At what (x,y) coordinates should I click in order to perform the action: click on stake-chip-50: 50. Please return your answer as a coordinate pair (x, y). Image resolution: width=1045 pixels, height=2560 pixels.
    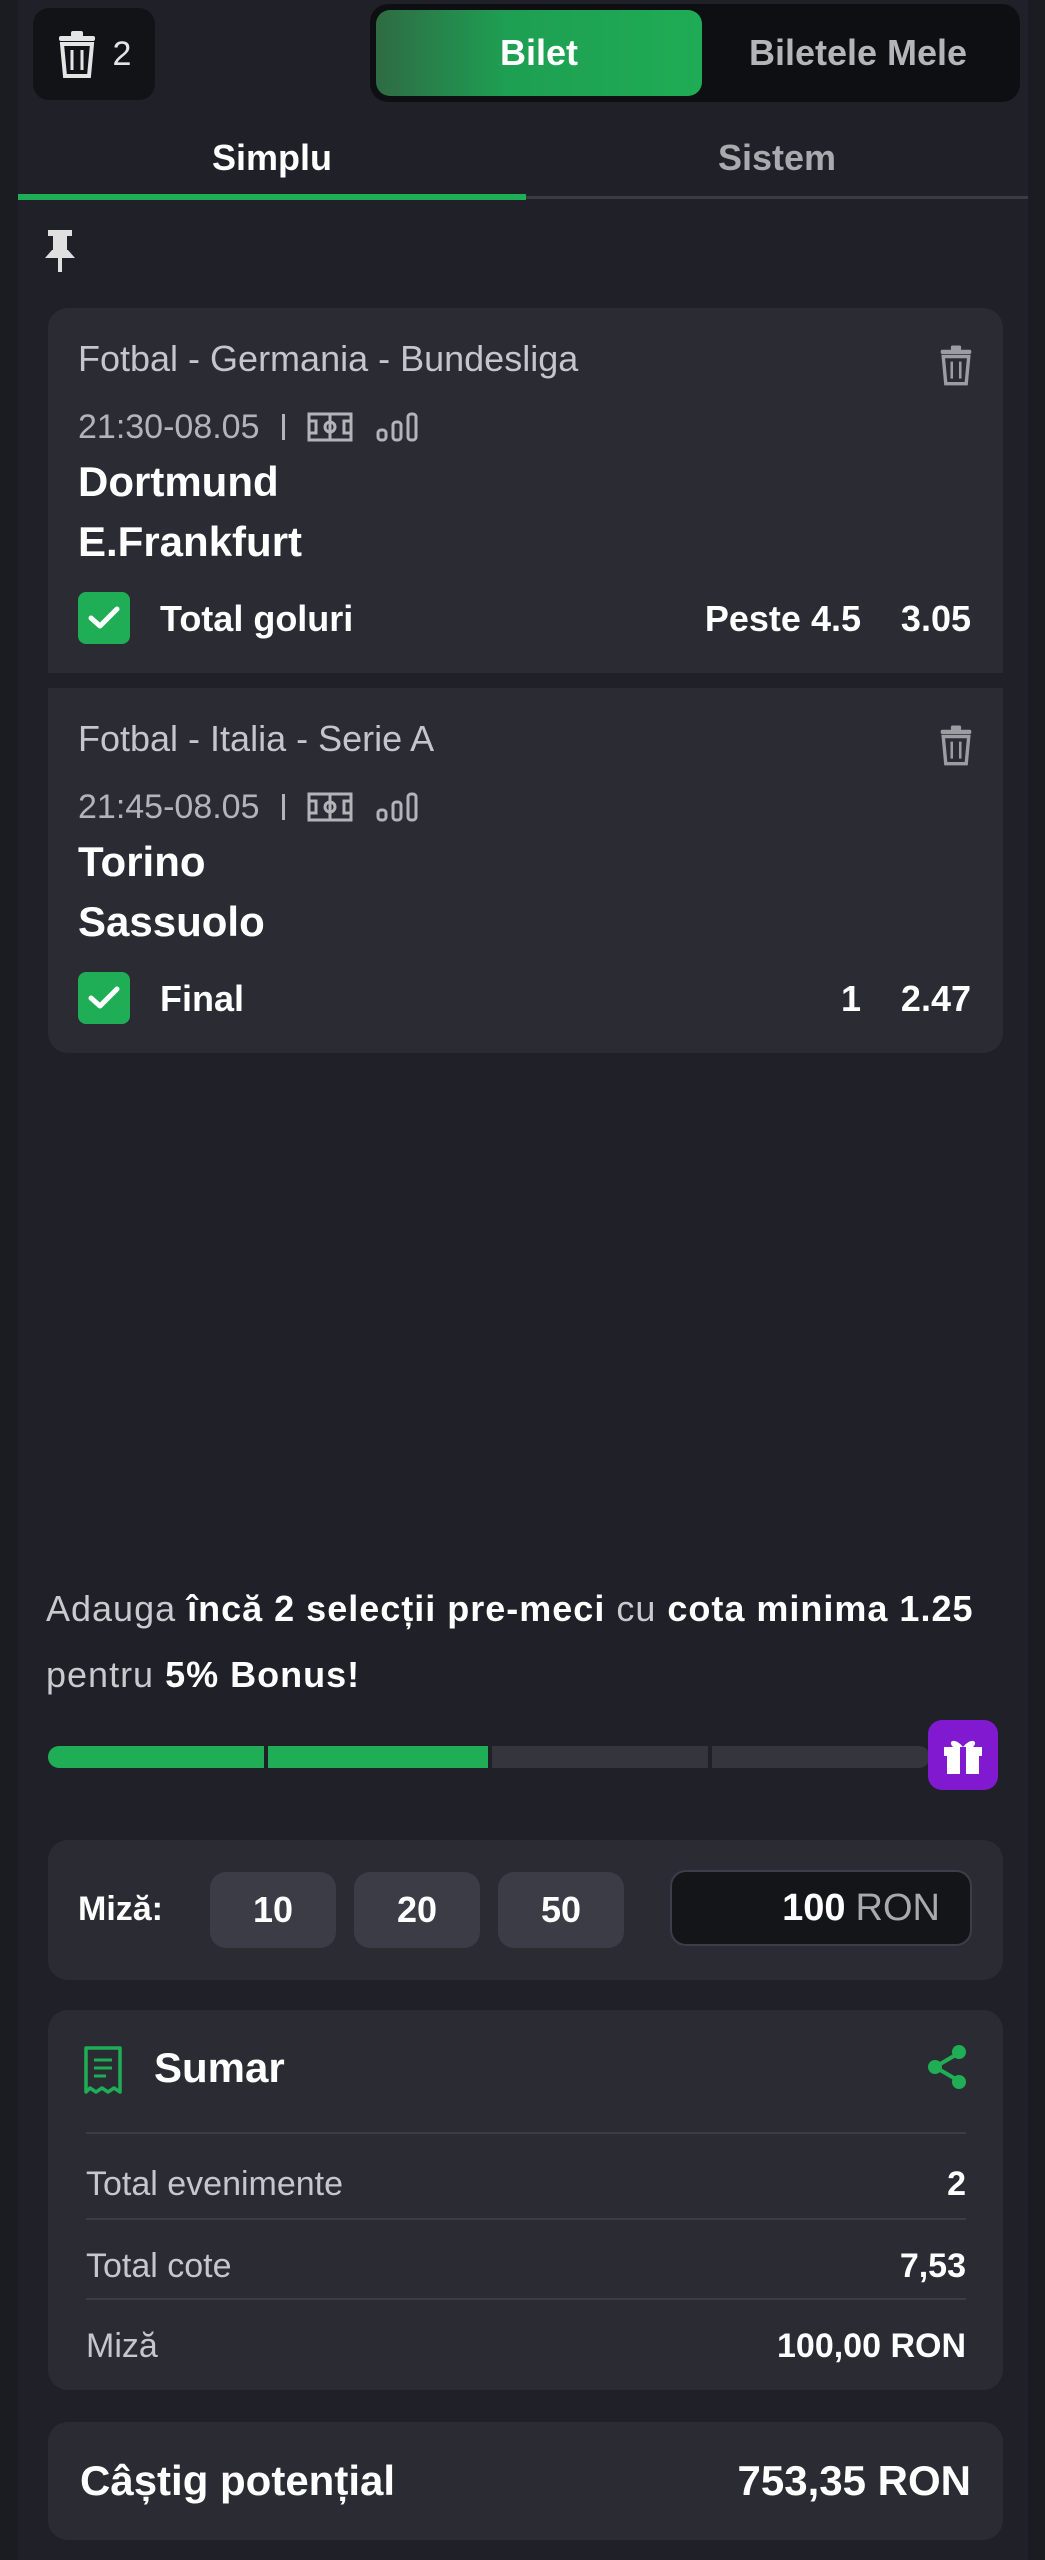
    Looking at the image, I should click on (561, 1910).